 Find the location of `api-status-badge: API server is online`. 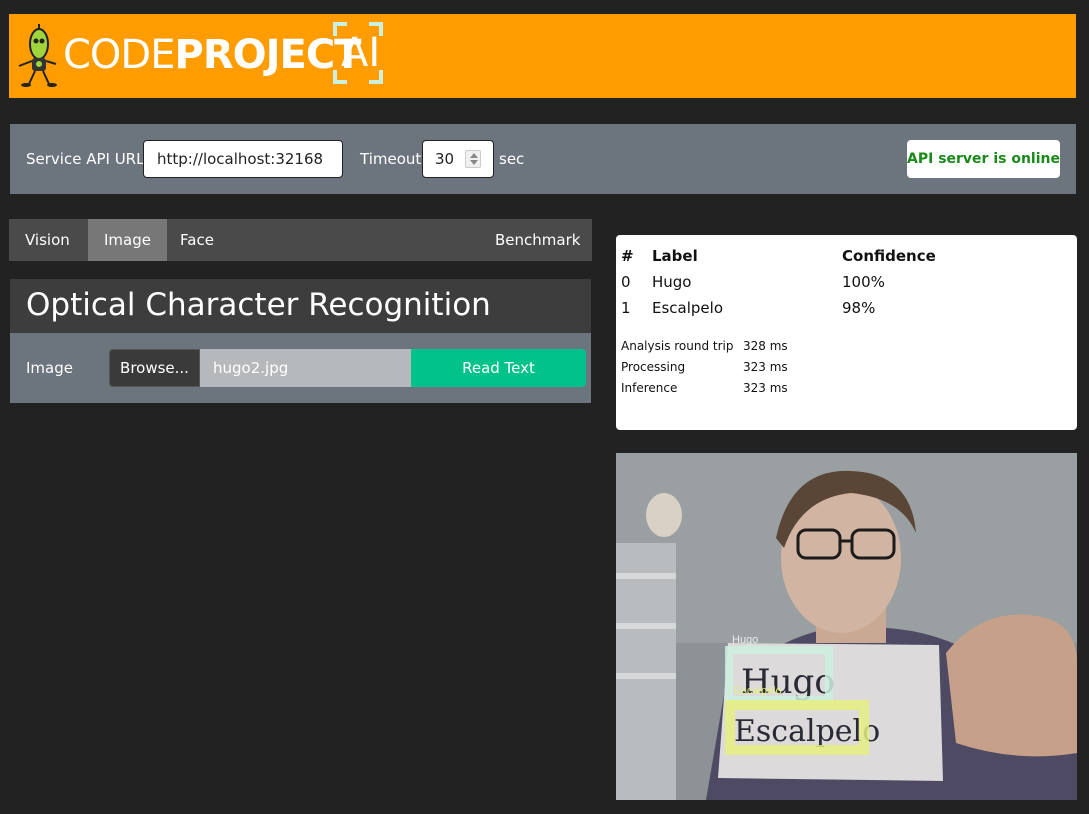

api-status-badge: API server is online is located at coordinates (983, 159).